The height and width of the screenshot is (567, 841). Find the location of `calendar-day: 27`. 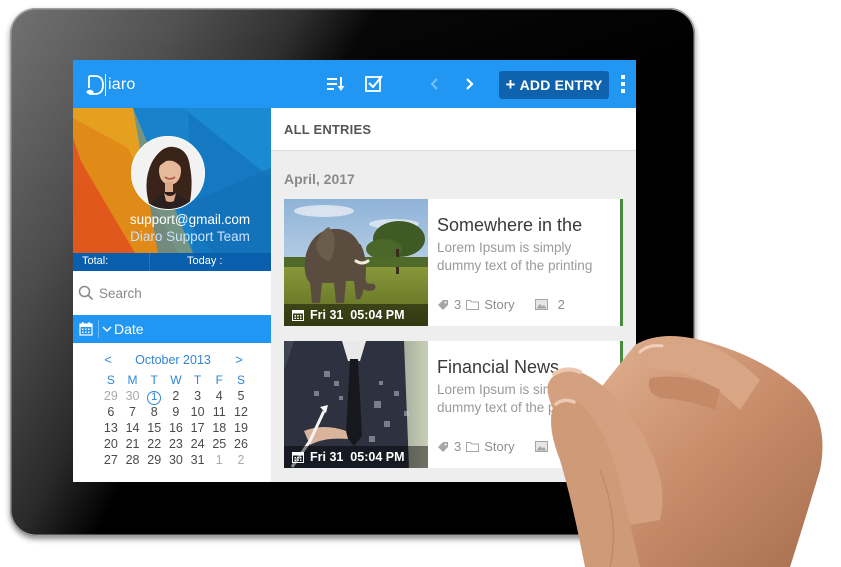

calendar-day: 27 is located at coordinates (111, 460).